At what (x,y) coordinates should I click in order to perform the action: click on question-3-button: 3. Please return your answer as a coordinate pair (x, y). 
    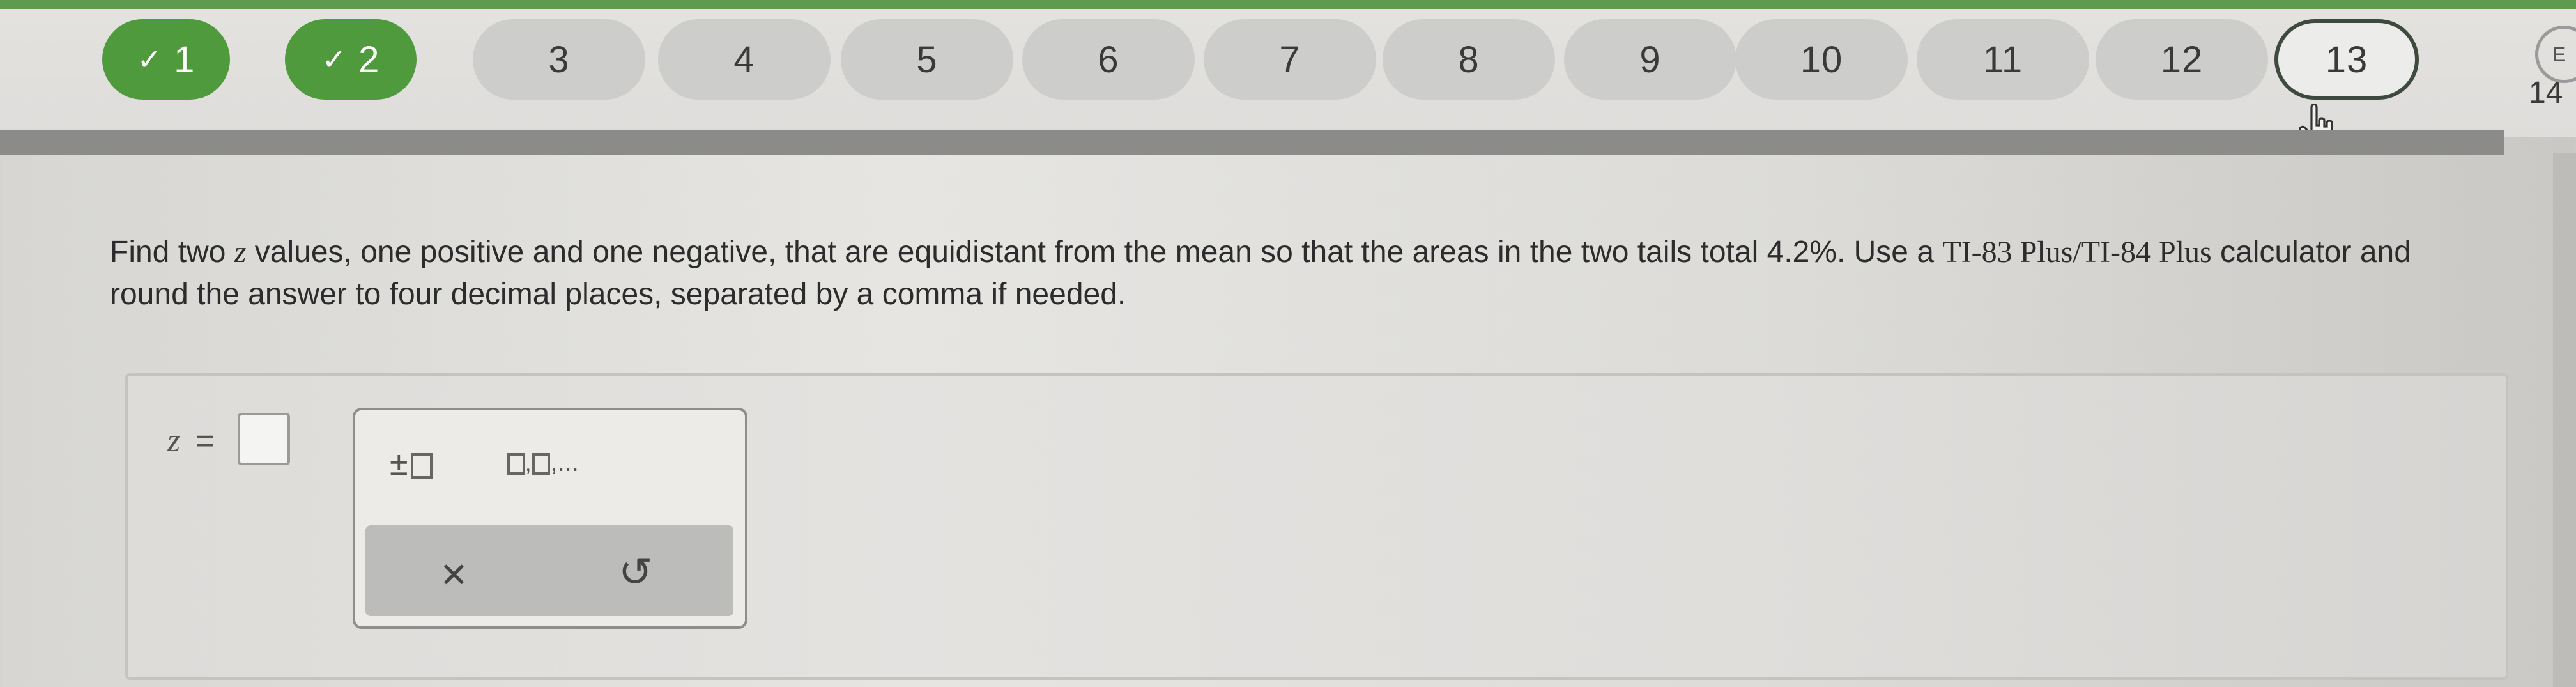
    Looking at the image, I should click on (559, 59).